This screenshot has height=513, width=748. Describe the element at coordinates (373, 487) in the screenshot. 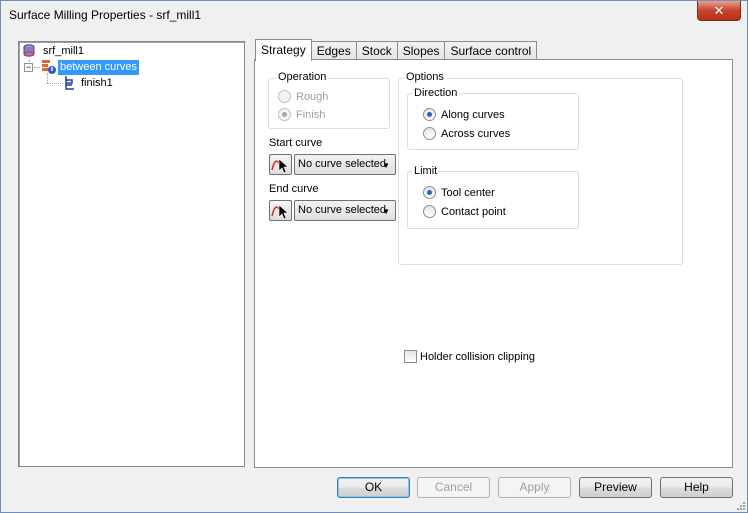

I see `ok-button: OK` at that location.